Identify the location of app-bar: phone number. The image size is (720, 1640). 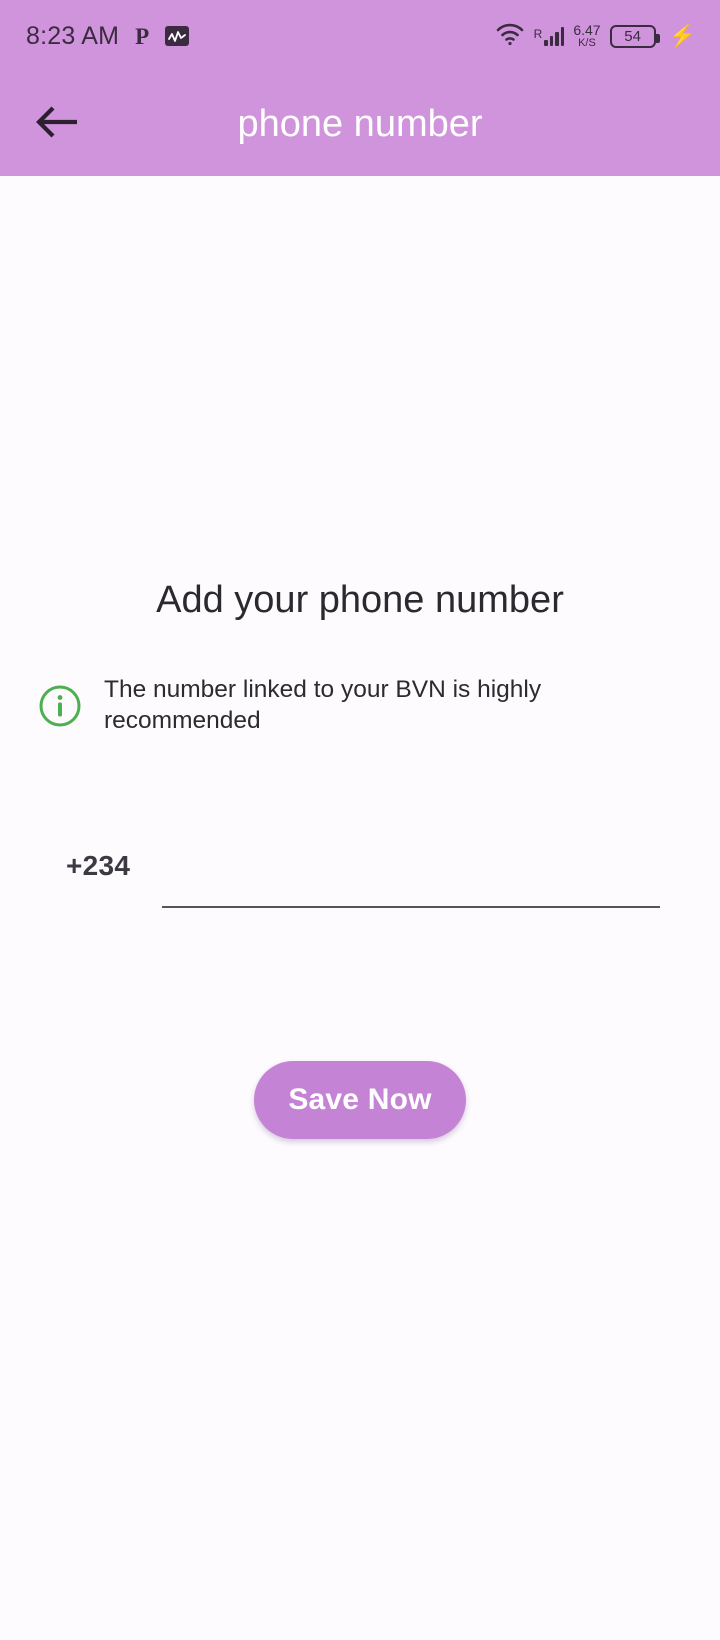
(360, 124).